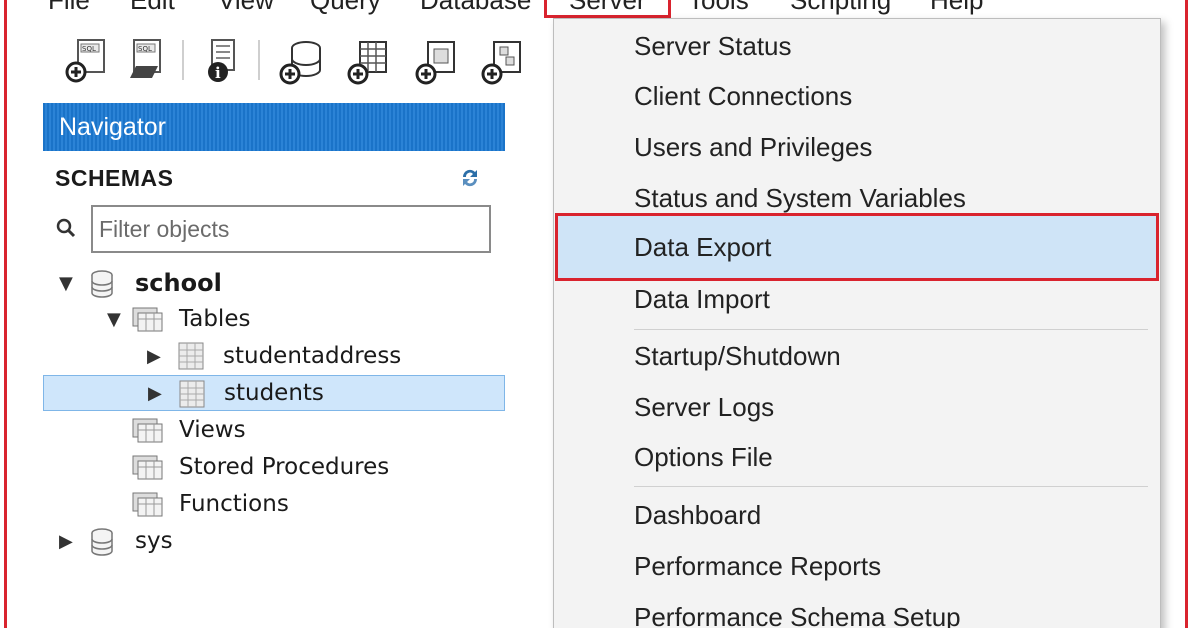 This screenshot has width=1196, height=628. I want to click on menu-item-performance-schema-setup: Performance Schema Setup, so click(857, 611).